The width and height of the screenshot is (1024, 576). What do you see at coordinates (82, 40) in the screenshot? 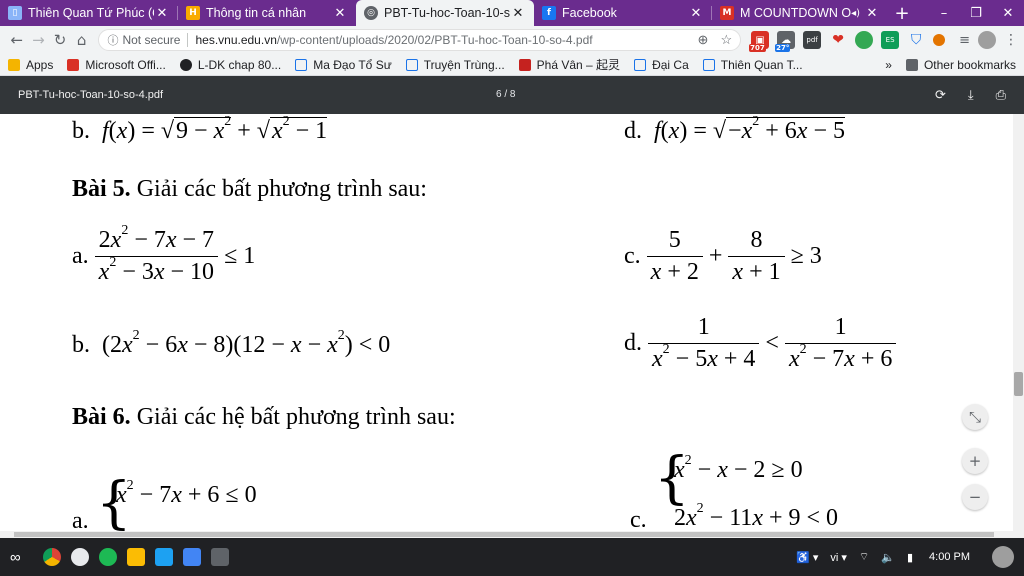
I see `home-icon: ⌂` at bounding box center [82, 40].